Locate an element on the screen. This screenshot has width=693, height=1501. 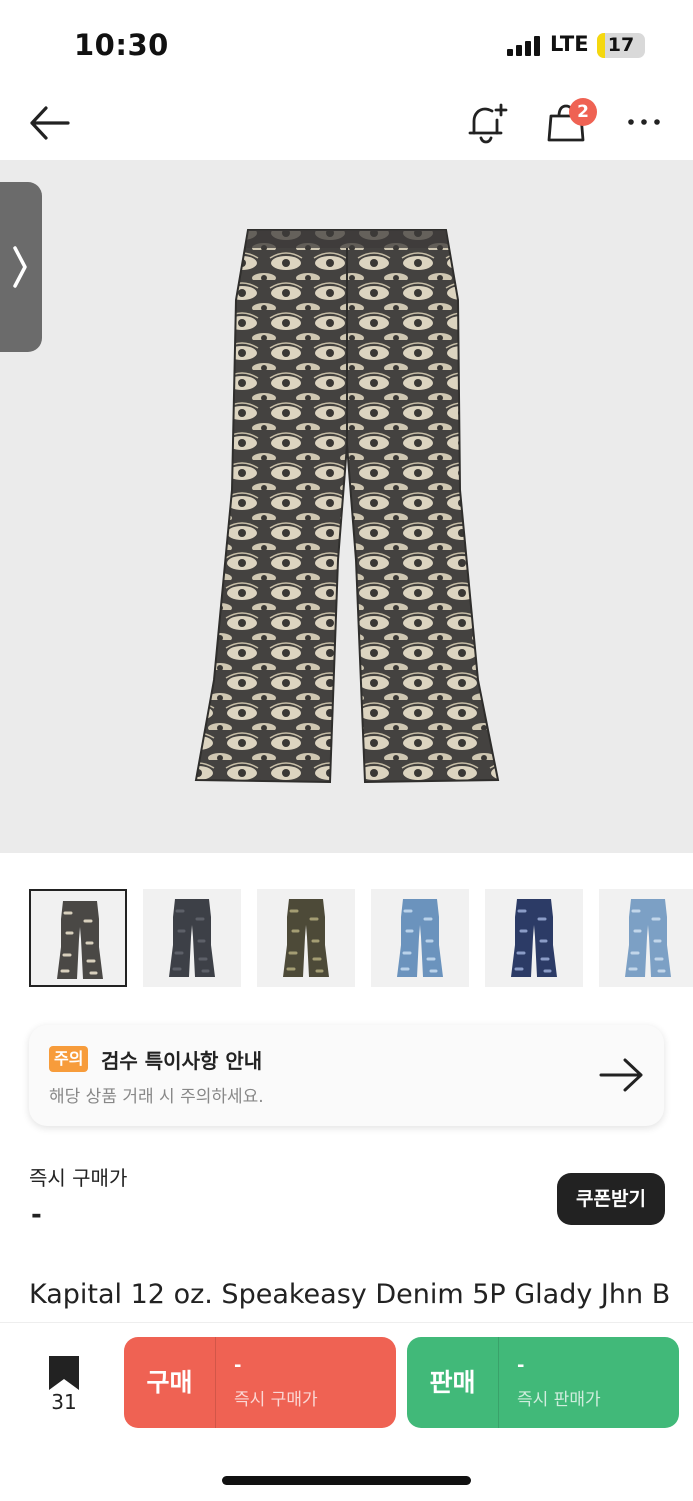
sell-label: 판매 is located at coordinates (452, 1382).